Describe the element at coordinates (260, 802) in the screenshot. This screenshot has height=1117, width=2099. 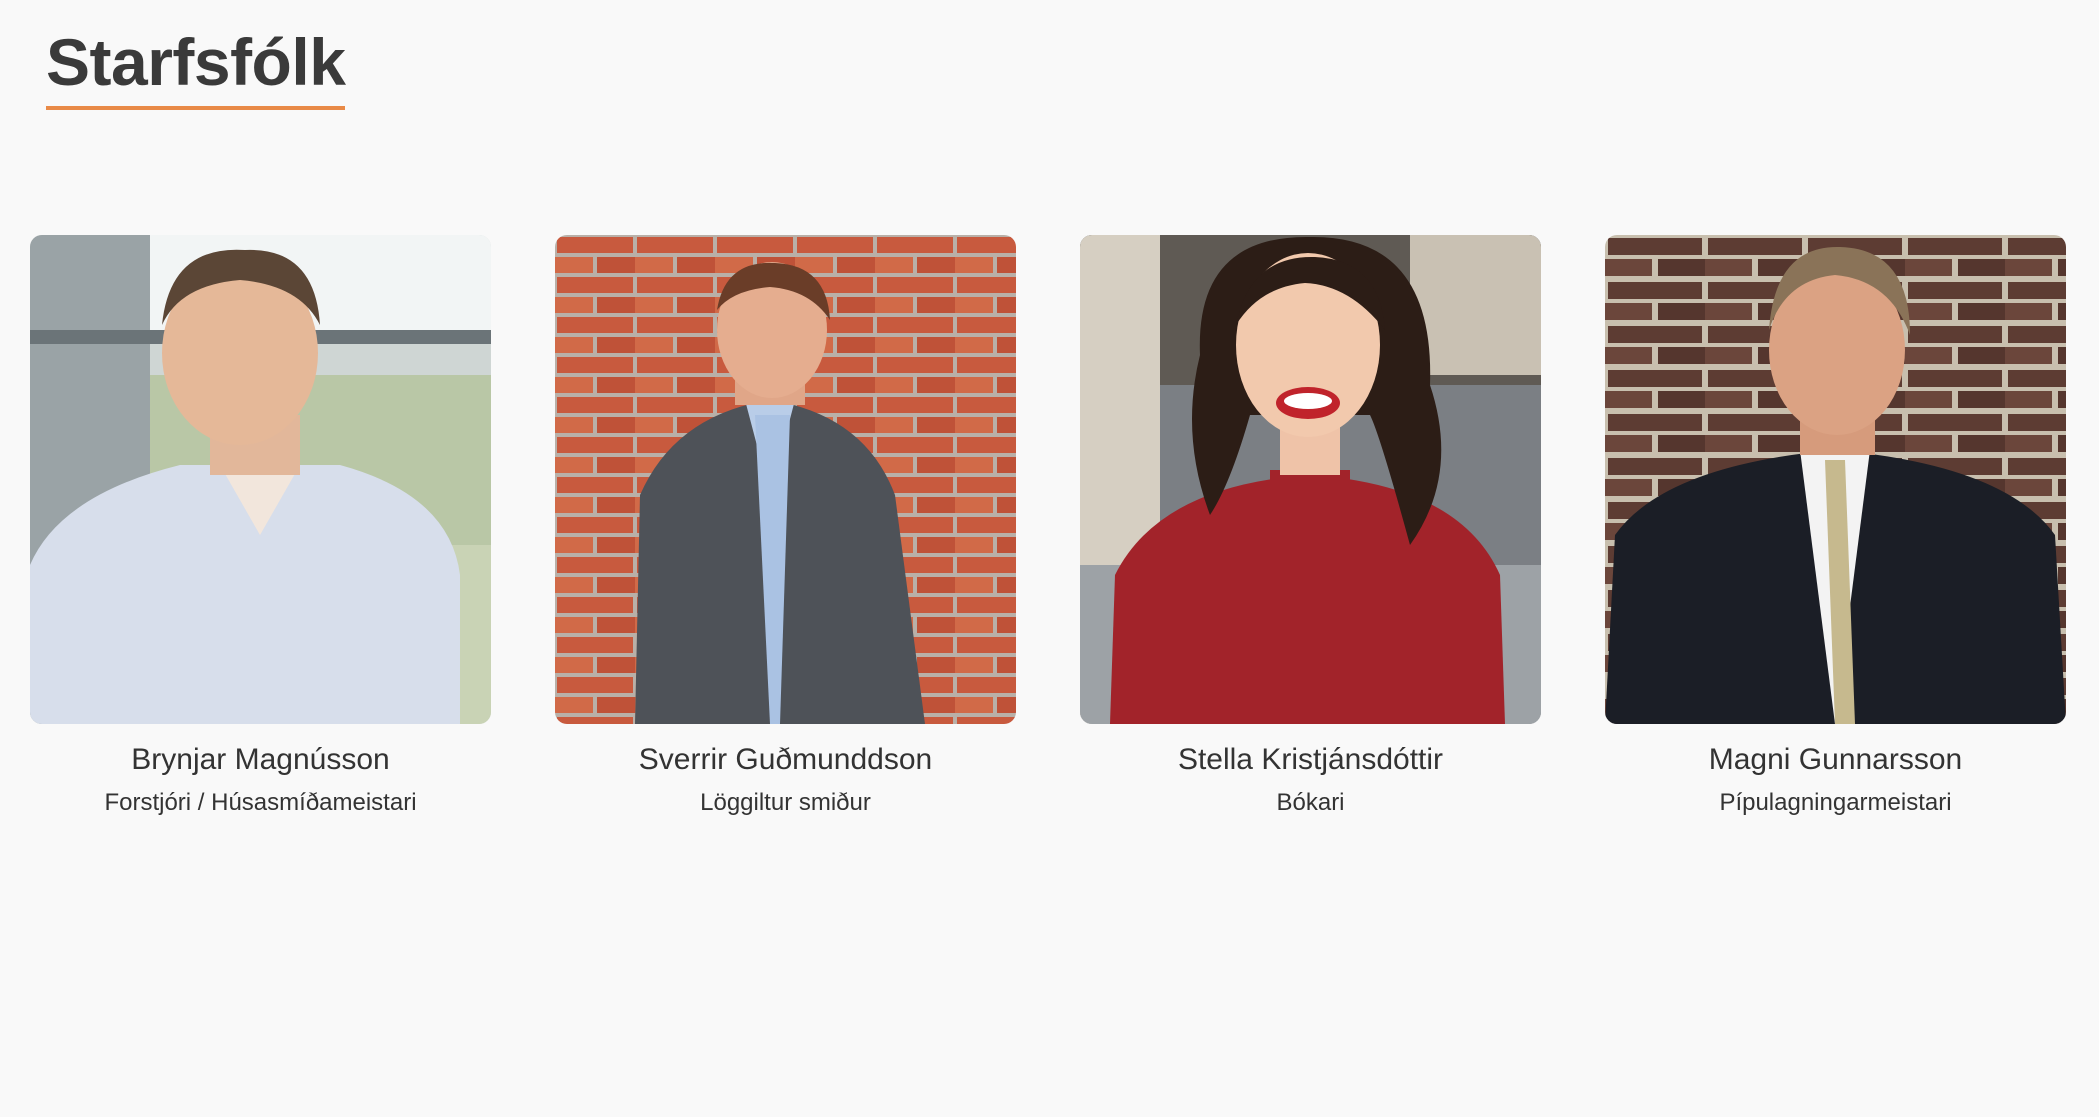
I see `staff-role: Forstjóri / Húsasmíðameistari` at that location.